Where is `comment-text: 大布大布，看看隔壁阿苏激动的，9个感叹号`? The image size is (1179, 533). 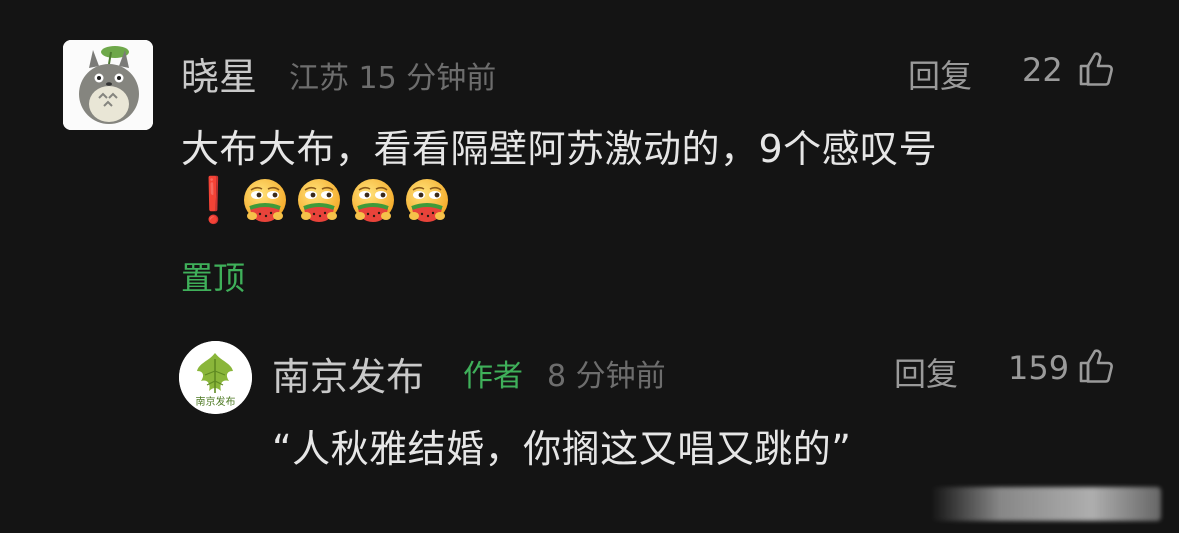
comment-text: 大布大布，看看隔壁阿苏激动的，9个感叹号 is located at coordinates (559, 149).